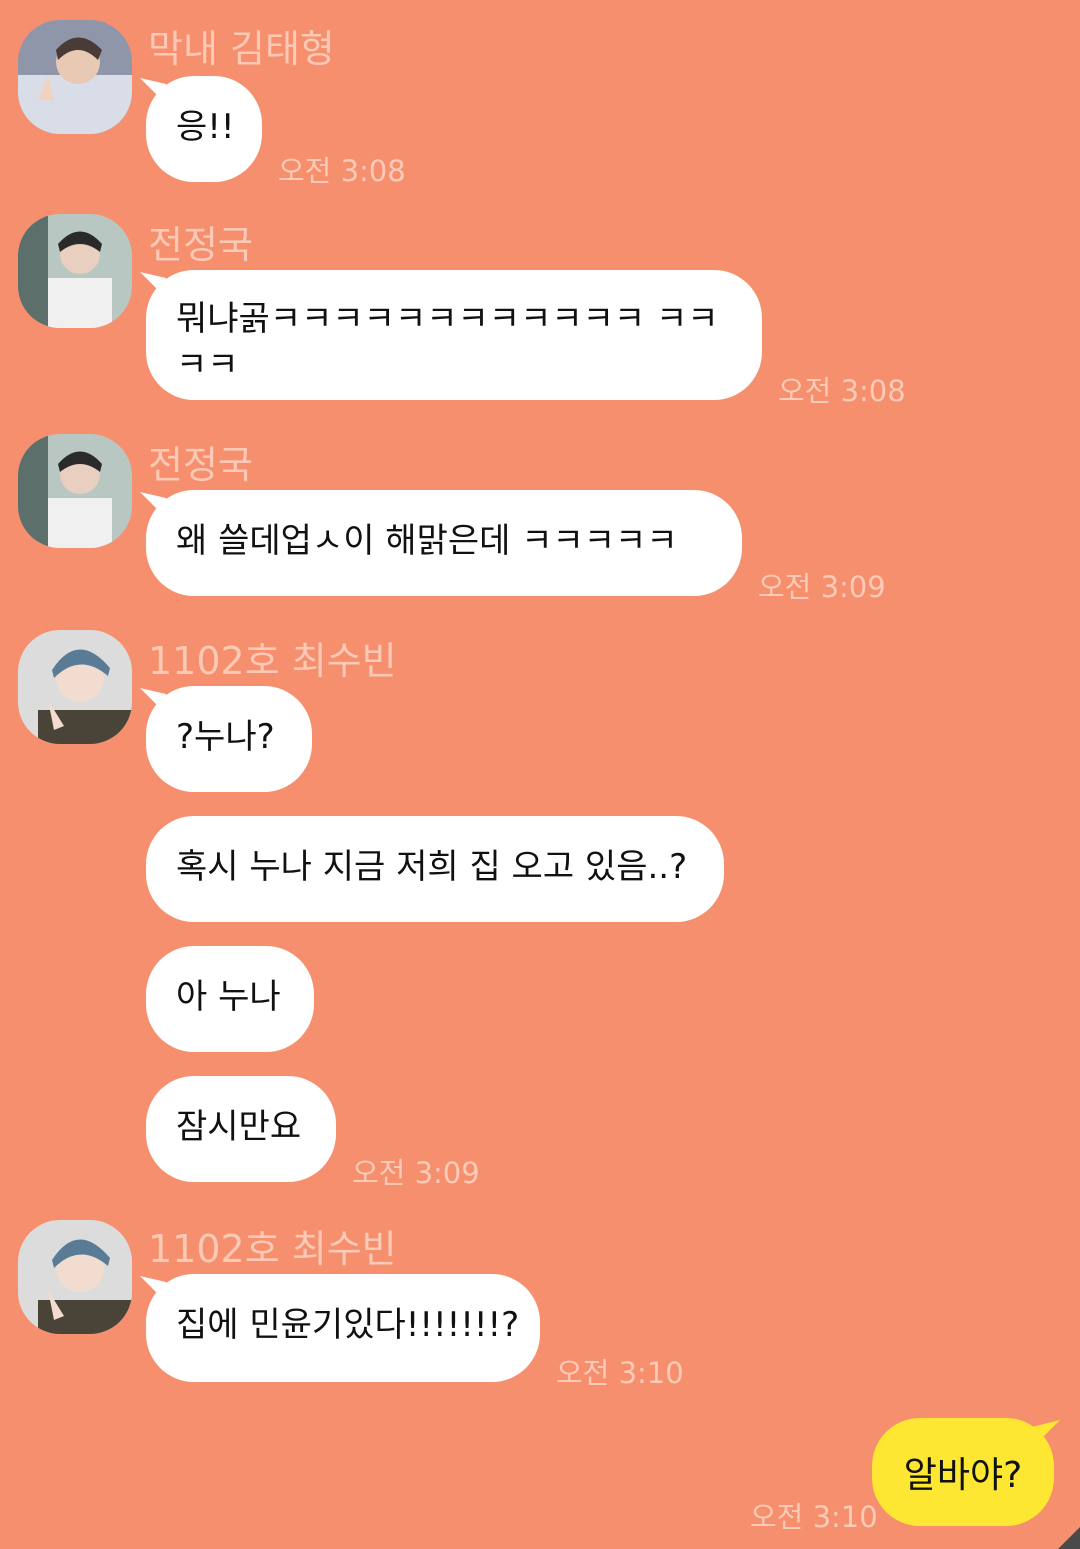 Image resolution: width=1080 pixels, height=1549 pixels. What do you see at coordinates (1040, 1435) in the screenshot?
I see `bubble-tail` at bounding box center [1040, 1435].